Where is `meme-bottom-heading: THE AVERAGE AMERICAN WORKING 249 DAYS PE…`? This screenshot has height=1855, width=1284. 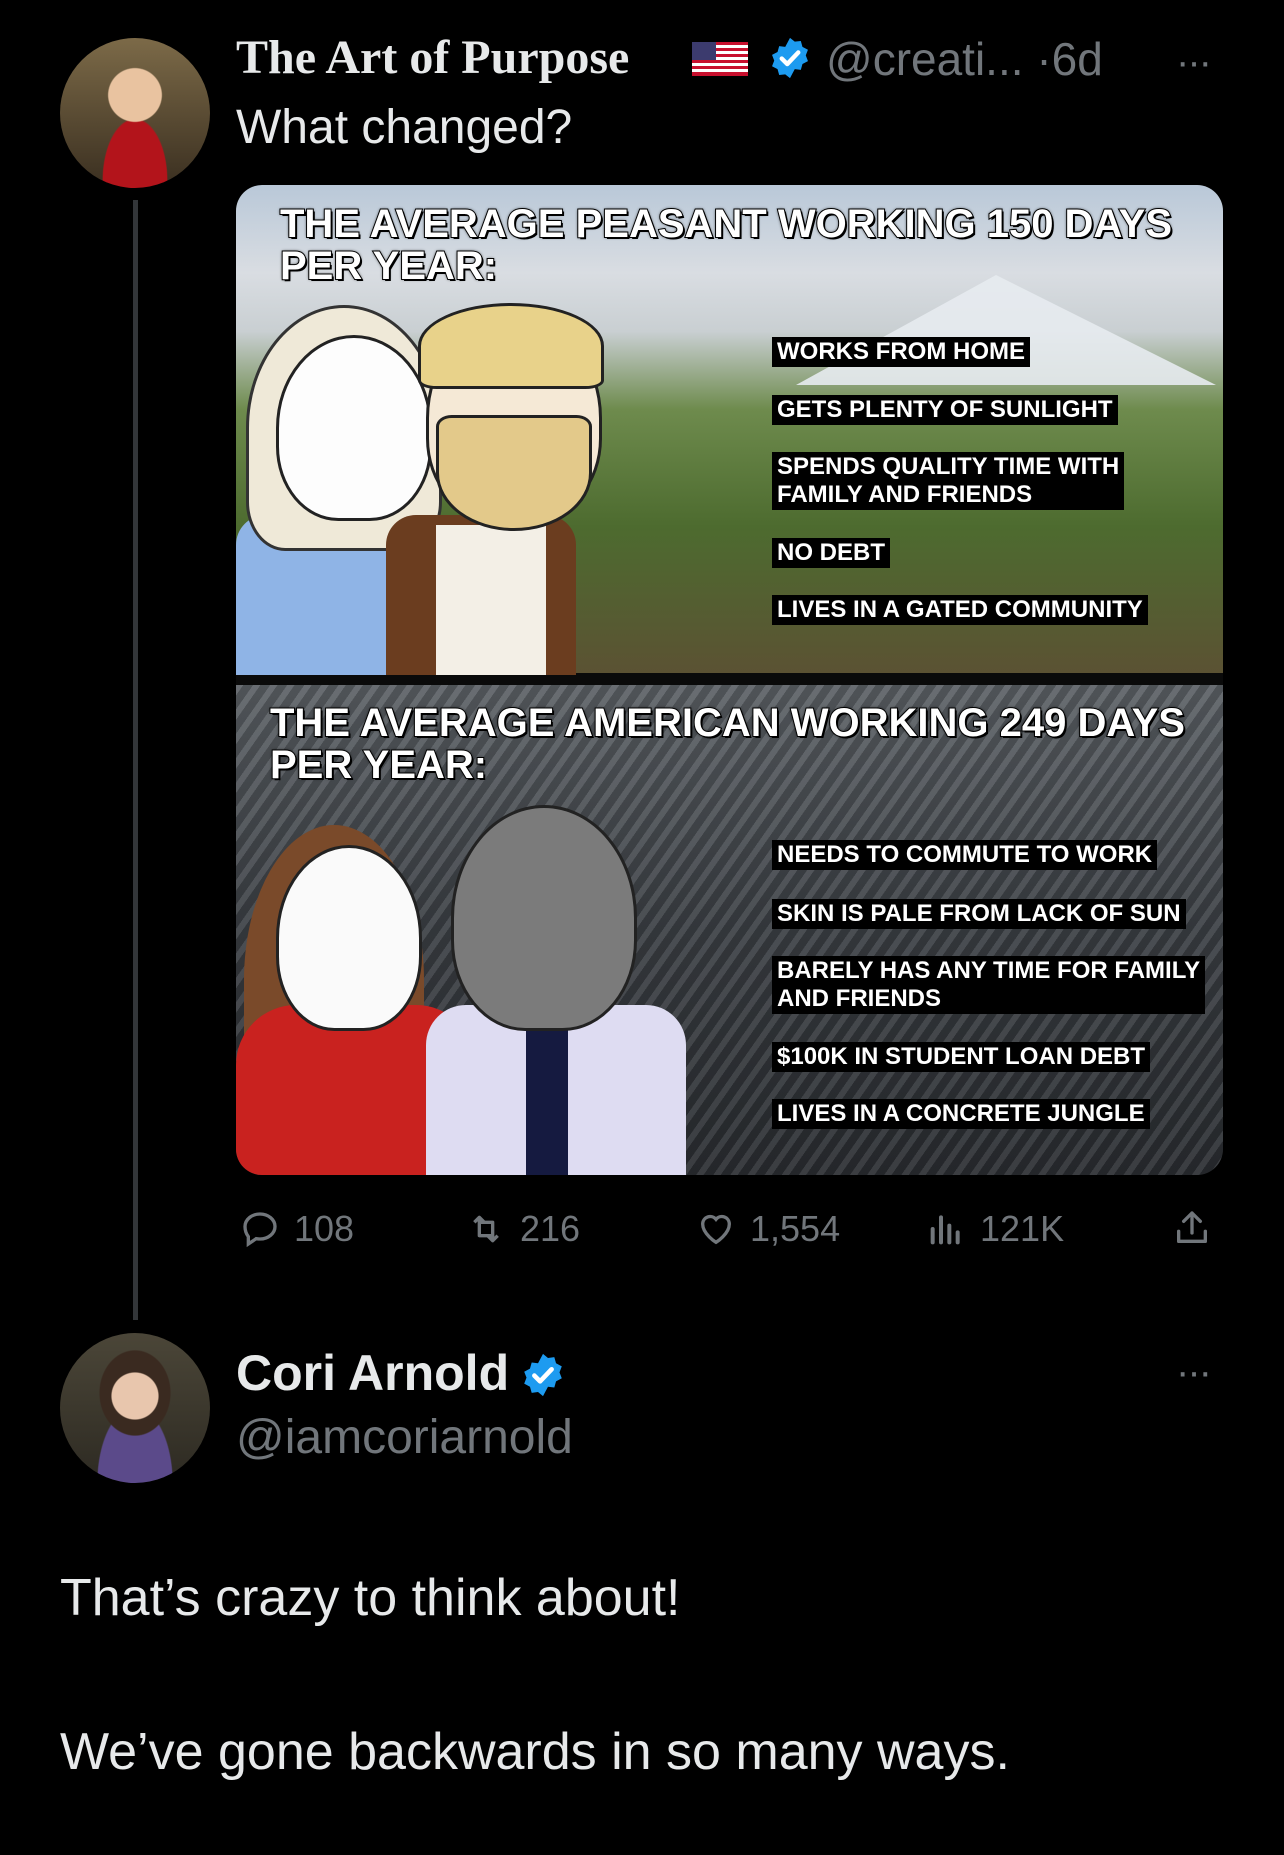 meme-bottom-heading: THE AVERAGE AMERICAN WORKING 249 DAYS PE… is located at coordinates (727, 744).